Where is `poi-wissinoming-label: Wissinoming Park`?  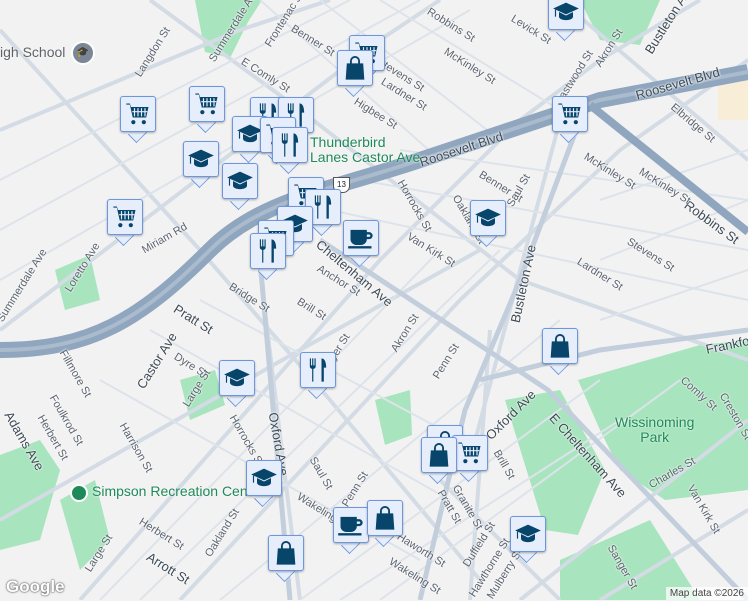
poi-wissinoming-label: Wissinoming Park is located at coordinates (654, 430).